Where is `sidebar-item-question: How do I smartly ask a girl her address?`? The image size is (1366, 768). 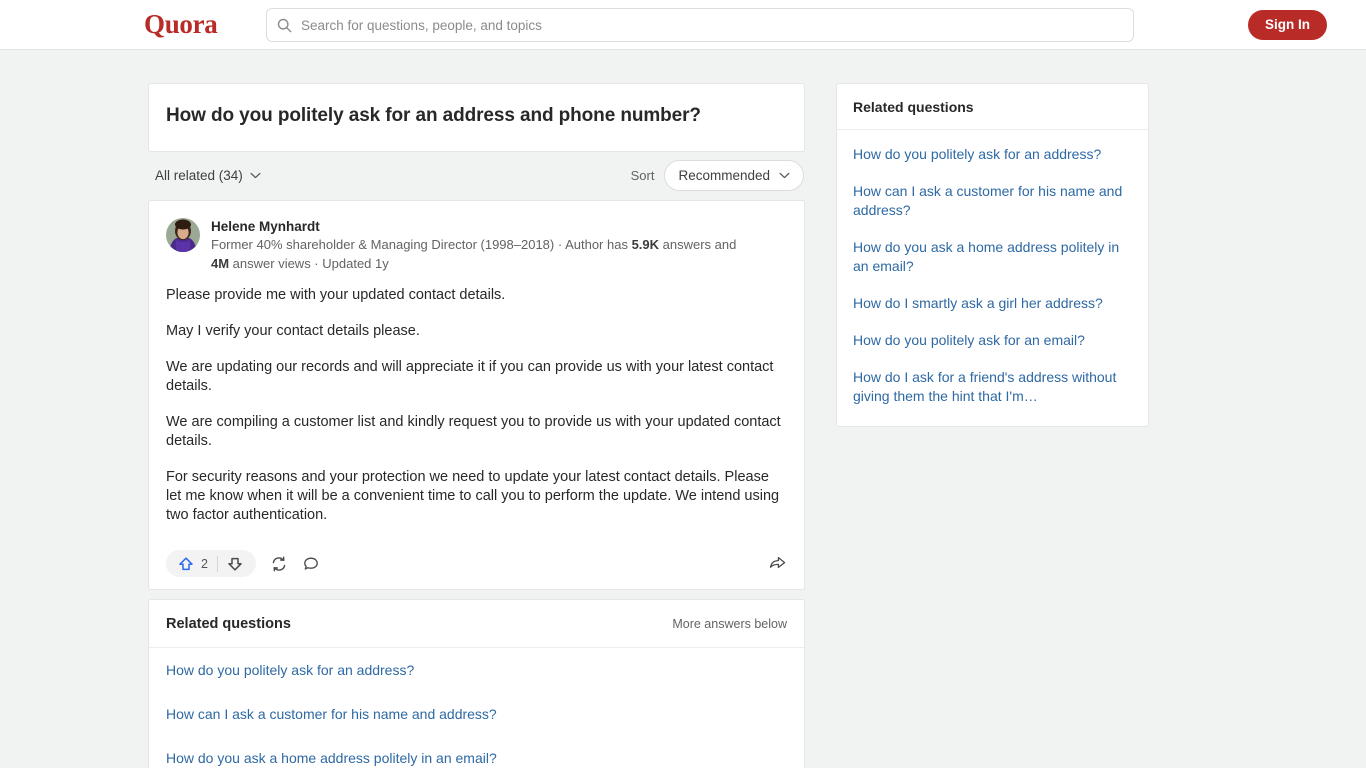
sidebar-item-question: How do I smartly ask a girl her address? is located at coordinates (992, 303).